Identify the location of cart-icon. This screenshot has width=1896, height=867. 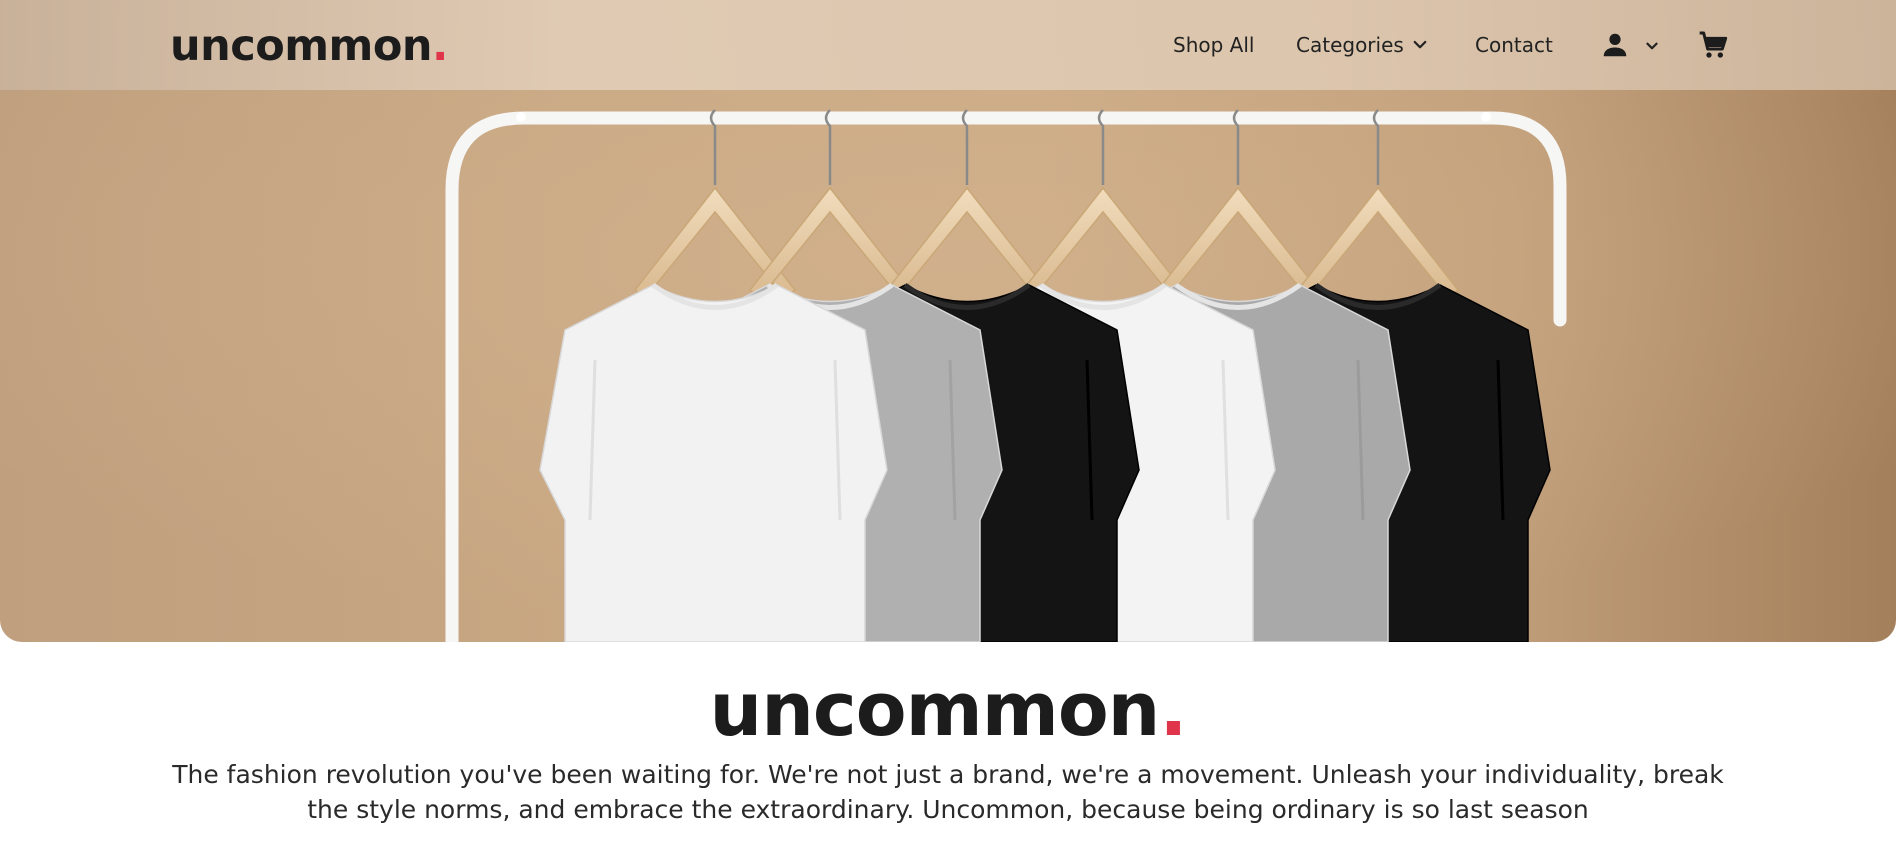
(1713, 45).